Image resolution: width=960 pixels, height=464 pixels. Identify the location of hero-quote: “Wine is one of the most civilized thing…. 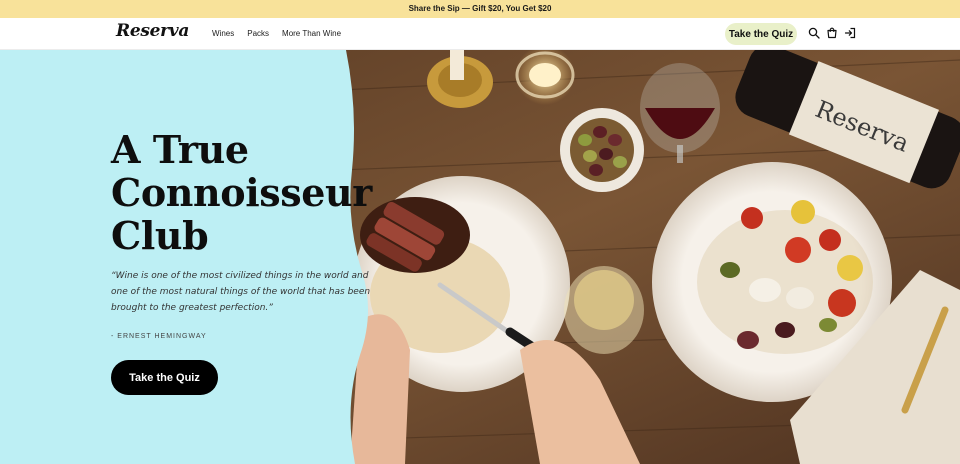
(241, 292).